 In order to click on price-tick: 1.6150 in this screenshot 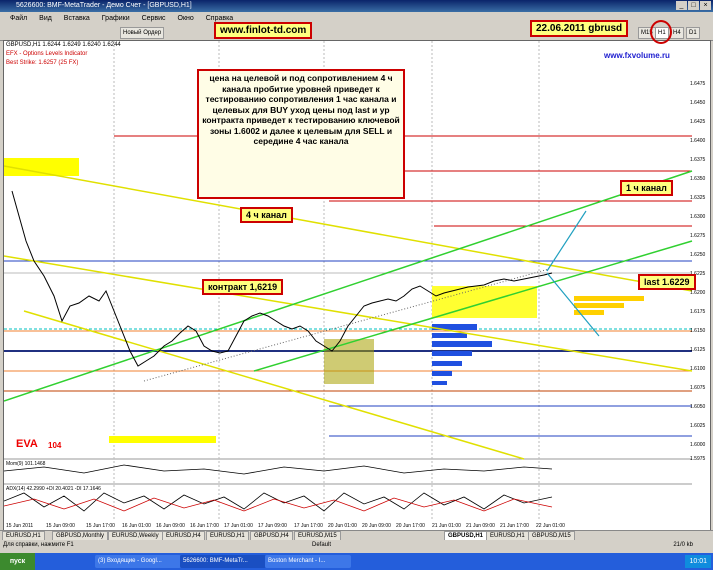, I will do `click(698, 331)`.